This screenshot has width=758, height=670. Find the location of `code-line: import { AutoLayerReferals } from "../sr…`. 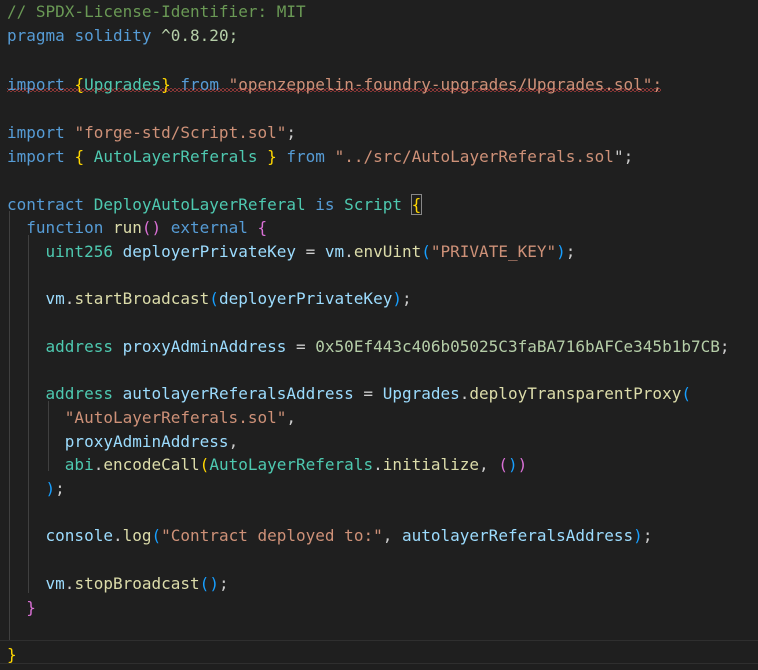

code-line: import { AutoLayerReferals } from "../sr… is located at coordinates (320, 157).